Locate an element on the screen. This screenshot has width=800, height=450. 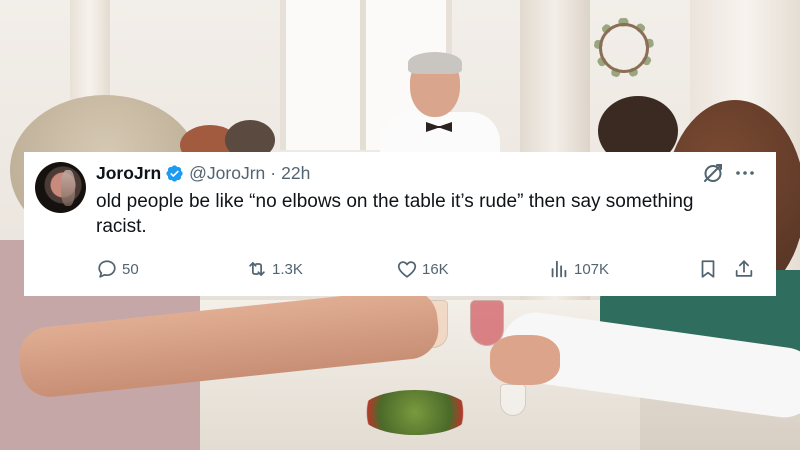
reply-button: 50 is located at coordinates (117, 269).